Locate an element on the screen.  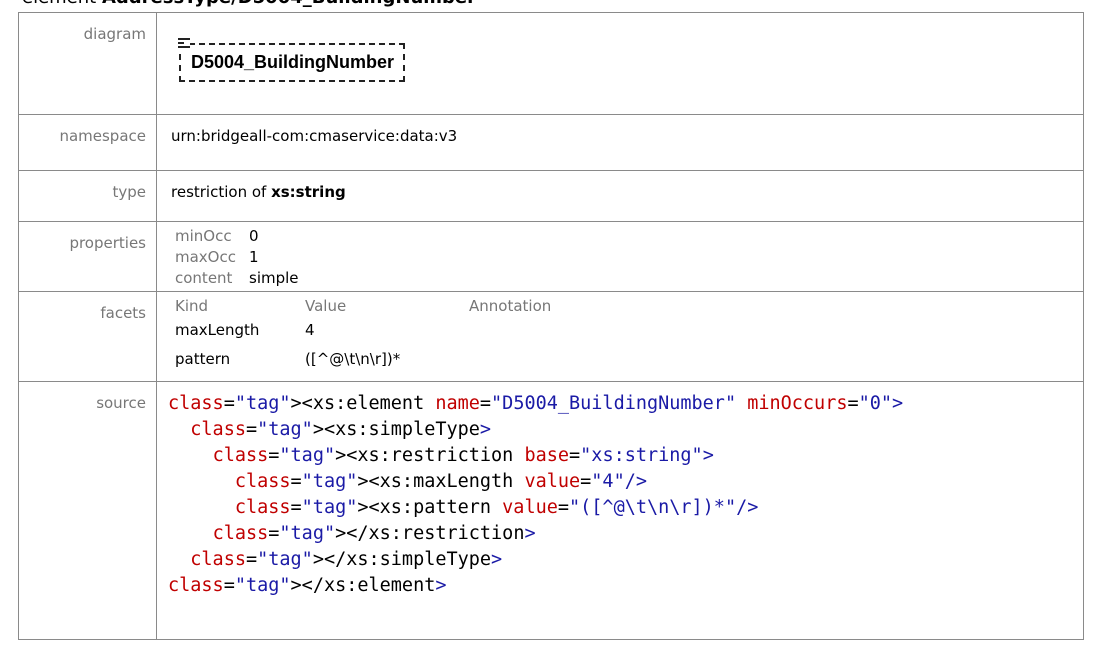
facet-value: ([^@\t\n\r])* is located at coordinates (353, 359).